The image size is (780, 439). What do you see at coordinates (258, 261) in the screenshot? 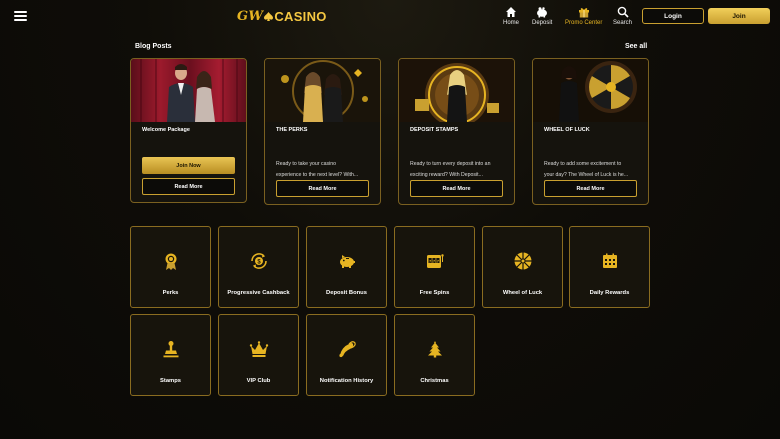
I see `cashback-icon: $` at bounding box center [258, 261].